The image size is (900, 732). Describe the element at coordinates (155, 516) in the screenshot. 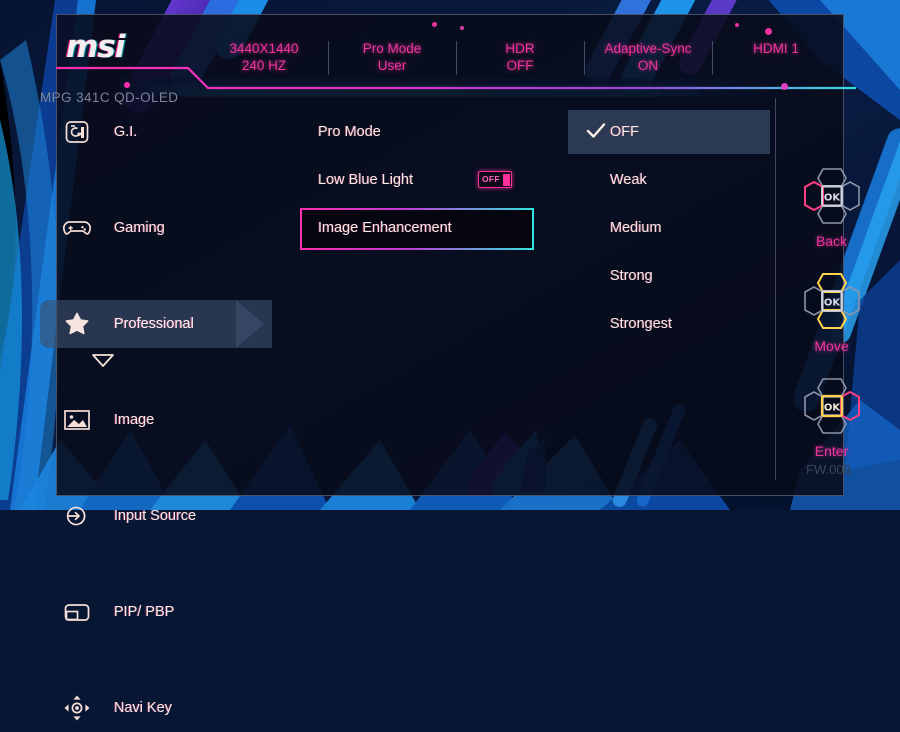

I see `sidebar-item-label: Input Source` at that location.